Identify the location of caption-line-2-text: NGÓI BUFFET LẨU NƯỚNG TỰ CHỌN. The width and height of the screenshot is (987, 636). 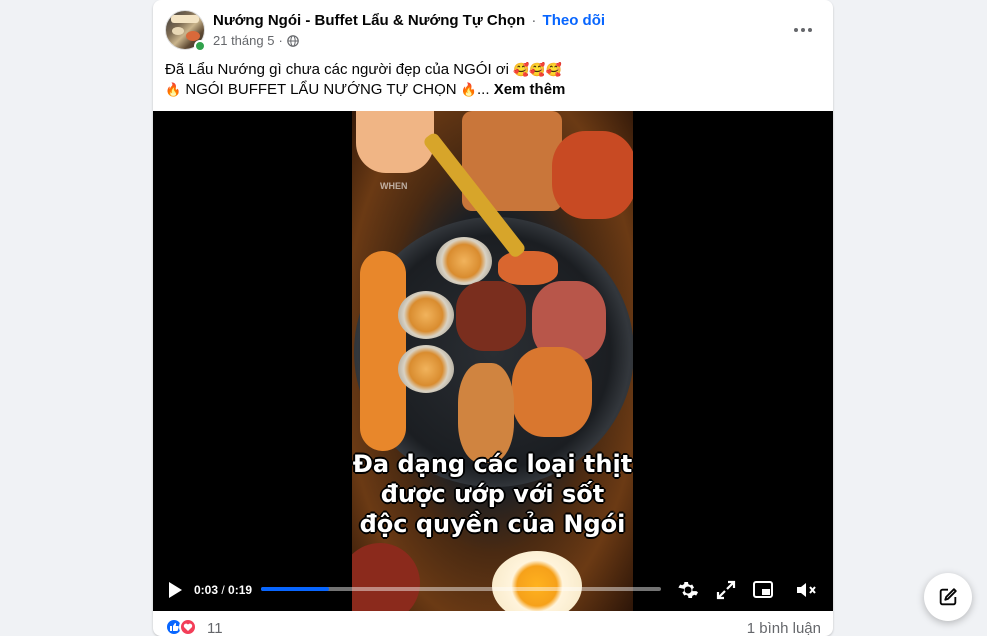
(321, 89).